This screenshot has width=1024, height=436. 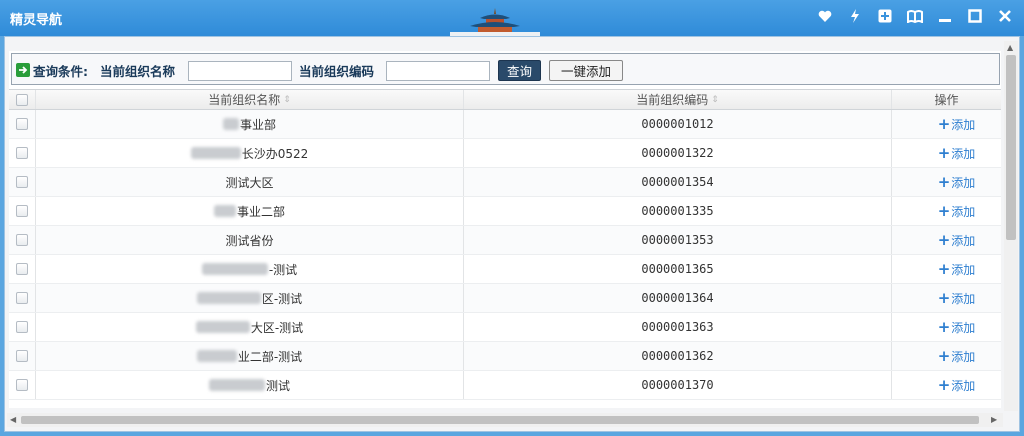 I want to click on query-arrow-icon, so click(x=23, y=70).